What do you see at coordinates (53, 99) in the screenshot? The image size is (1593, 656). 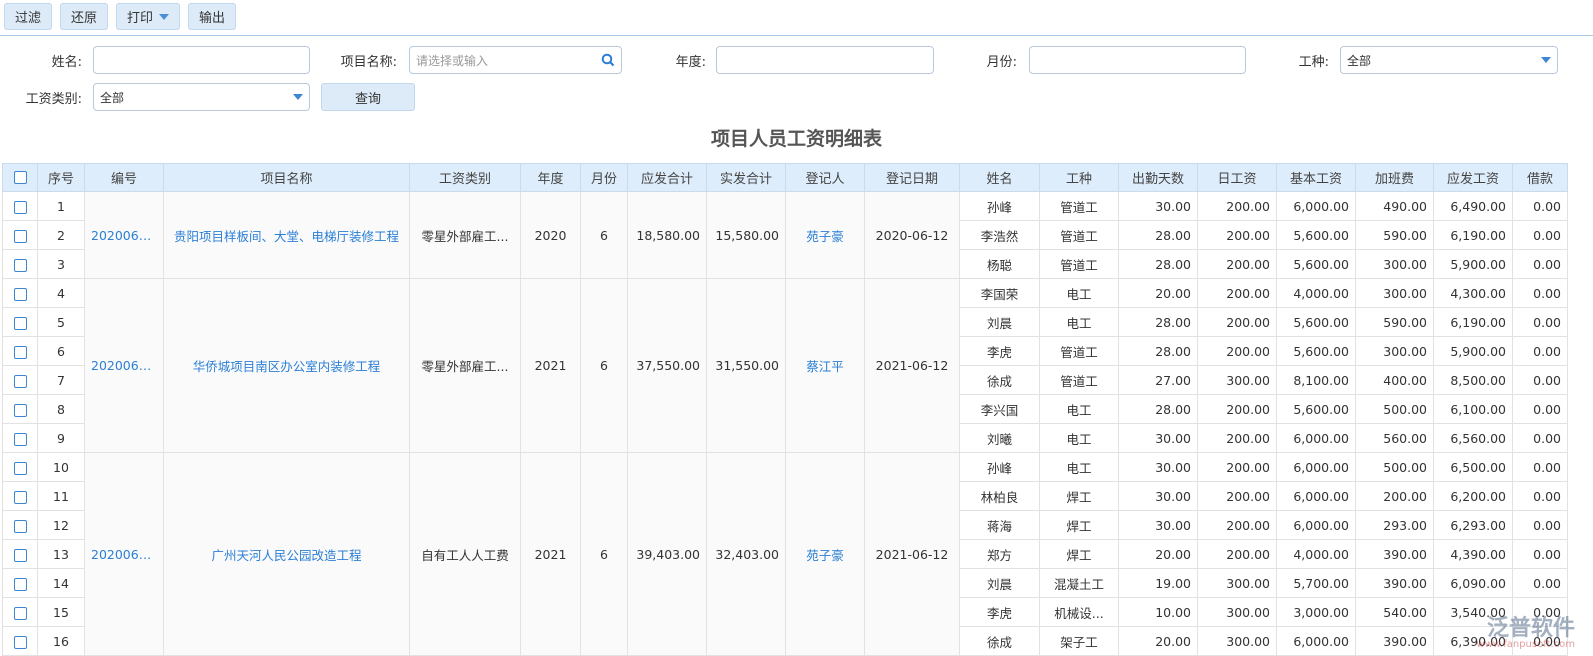 I see `wagetype-label: 工资类别:` at bounding box center [53, 99].